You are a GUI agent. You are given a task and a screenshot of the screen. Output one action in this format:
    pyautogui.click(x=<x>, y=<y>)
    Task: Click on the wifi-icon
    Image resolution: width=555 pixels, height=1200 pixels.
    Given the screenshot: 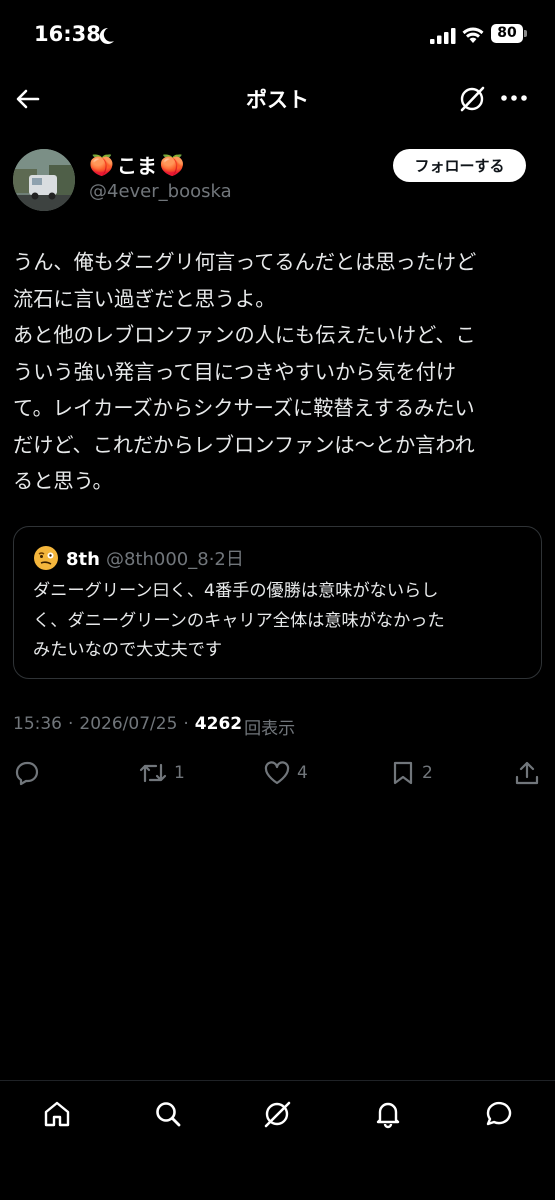 What is the action you would take?
    pyautogui.click(x=473, y=35)
    